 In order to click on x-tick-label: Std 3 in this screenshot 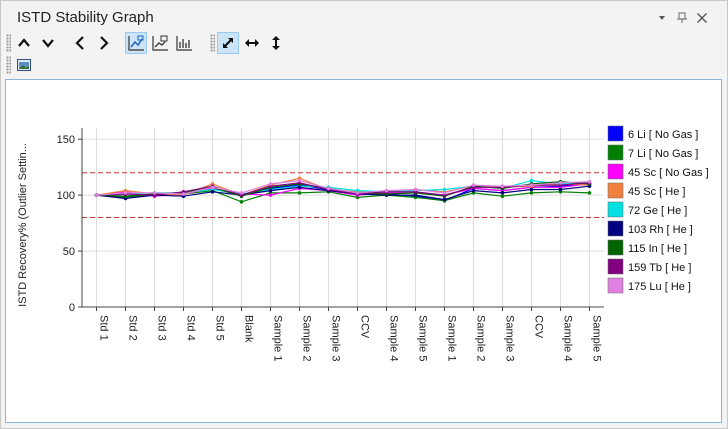, I will do `click(162, 328)`.